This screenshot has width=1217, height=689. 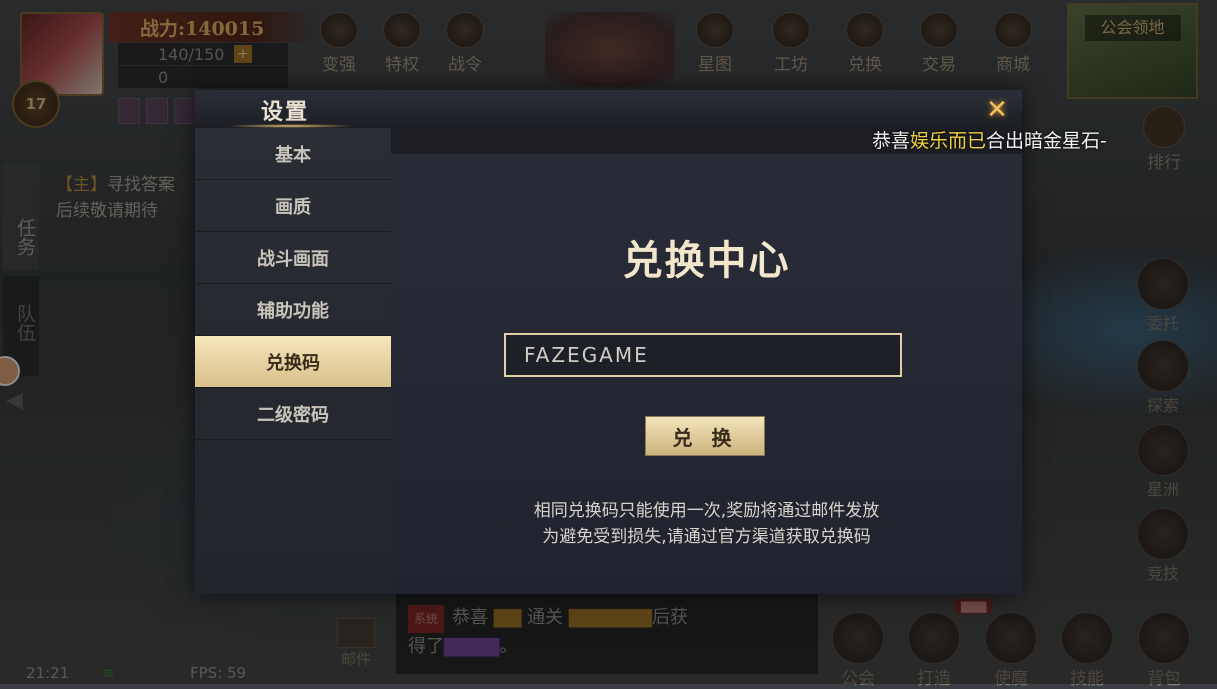 I want to click on close-icon: ✕, so click(x=997, y=110).